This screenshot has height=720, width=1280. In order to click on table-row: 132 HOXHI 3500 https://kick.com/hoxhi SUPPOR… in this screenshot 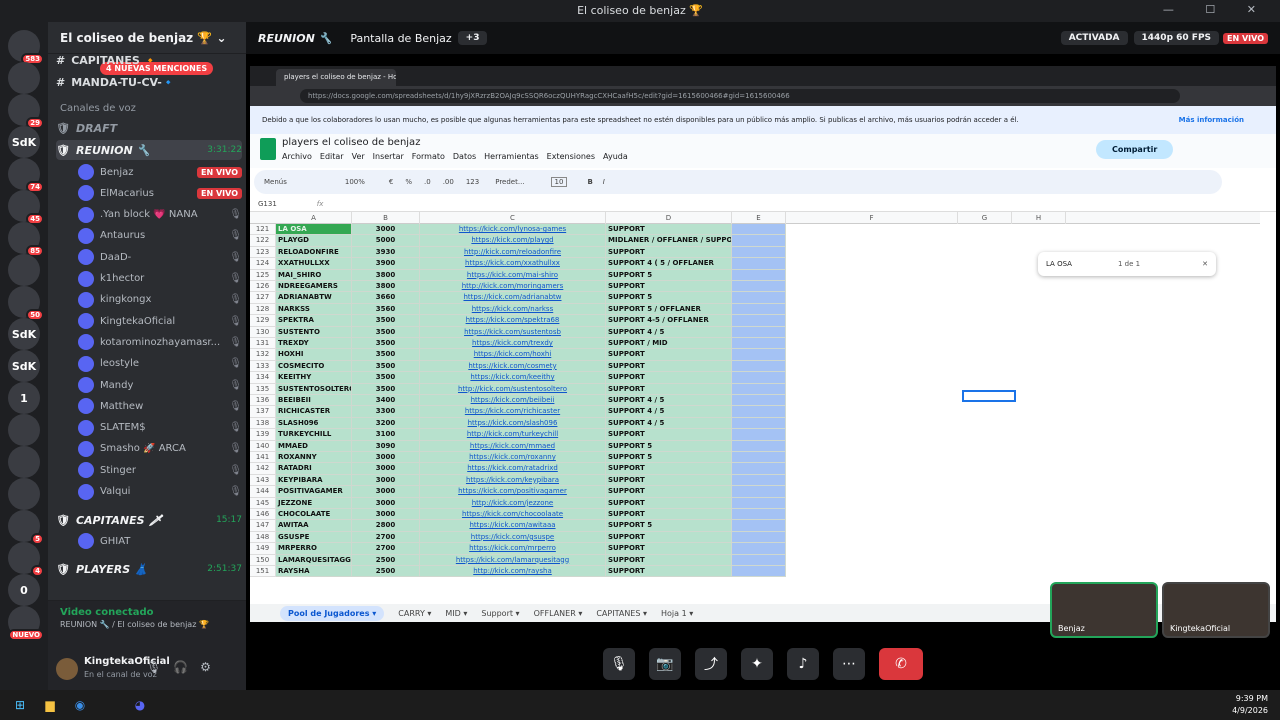, I will do `click(755, 355)`.